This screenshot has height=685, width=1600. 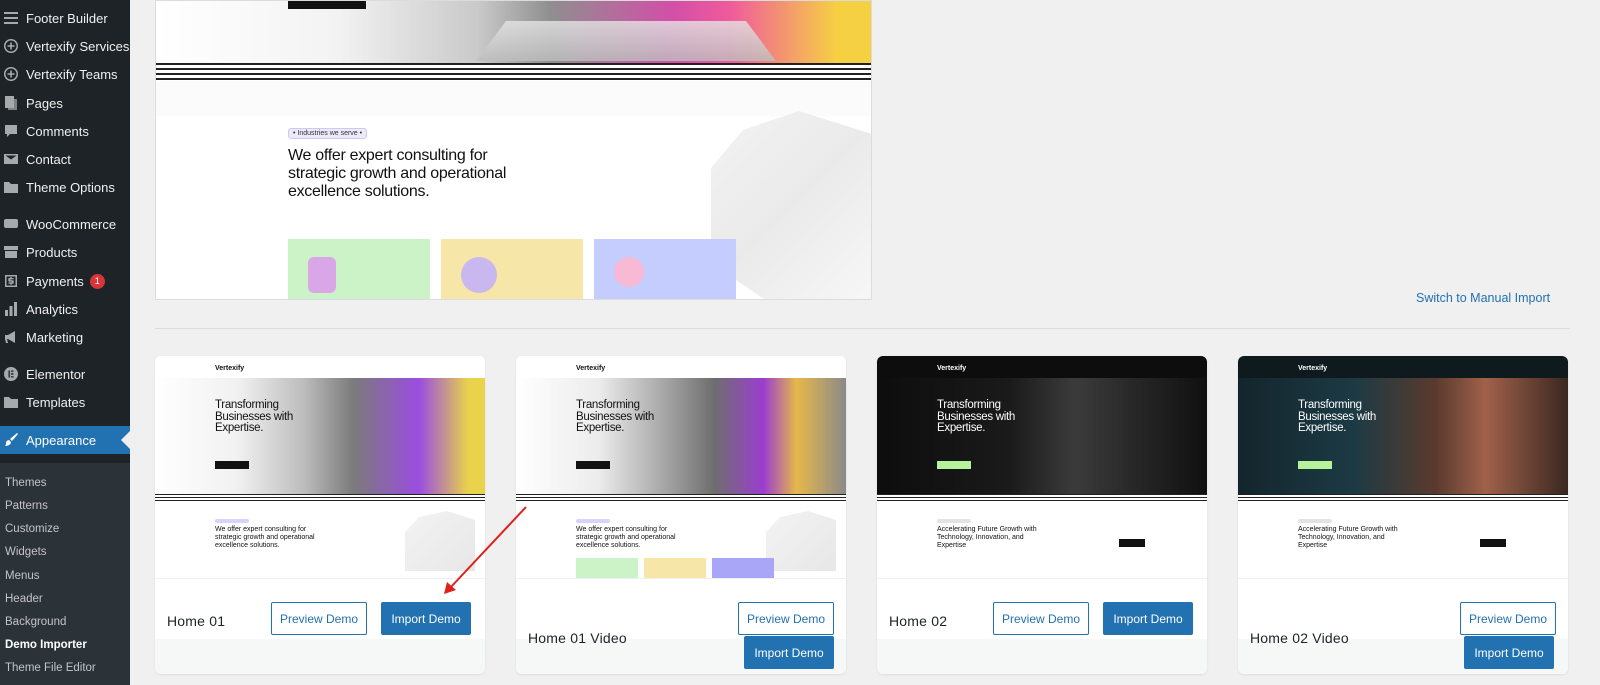 I want to click on sidebar-item-vertexify-services: Vertexify Services, so click(x=65, y=46).